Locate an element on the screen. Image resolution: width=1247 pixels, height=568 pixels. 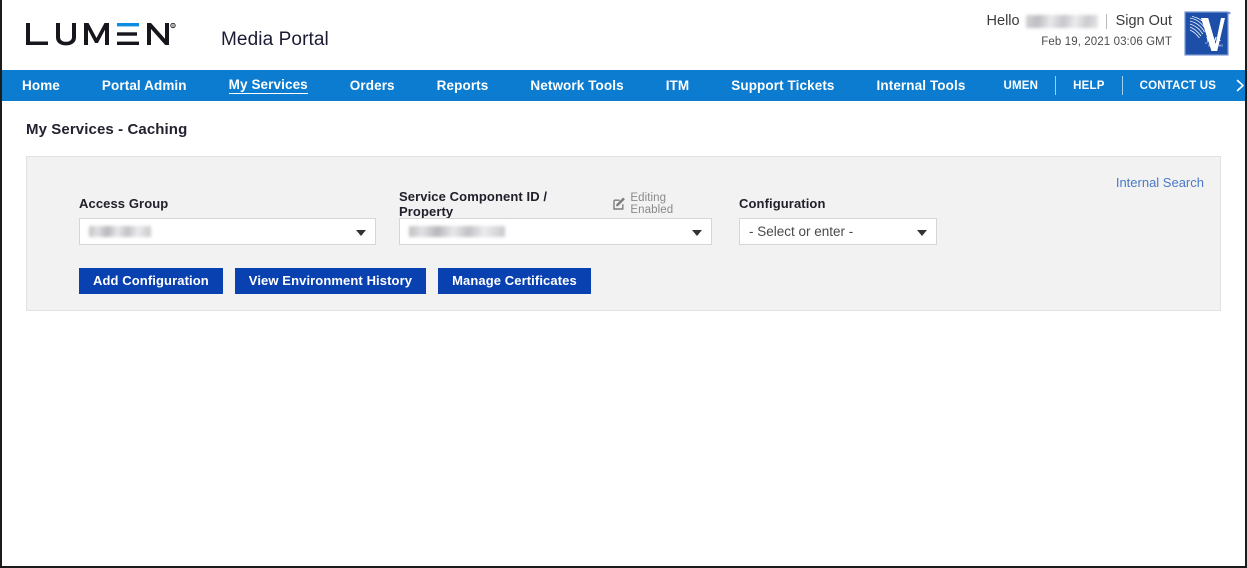
access-group-select is located at coordinates (227, 231).